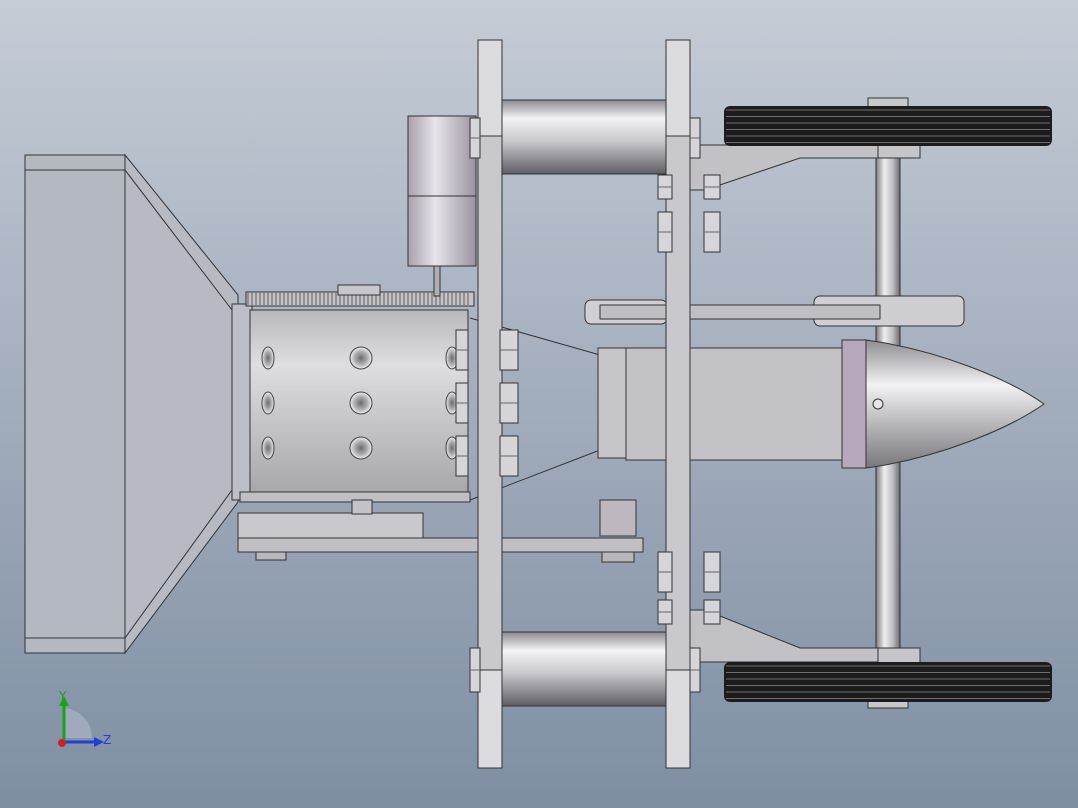 The image size is (1078, 808). What do you see at coordinates (62, 743) in the screenshot?
I see `x-axis-dot` at bounding box center [62, 743].